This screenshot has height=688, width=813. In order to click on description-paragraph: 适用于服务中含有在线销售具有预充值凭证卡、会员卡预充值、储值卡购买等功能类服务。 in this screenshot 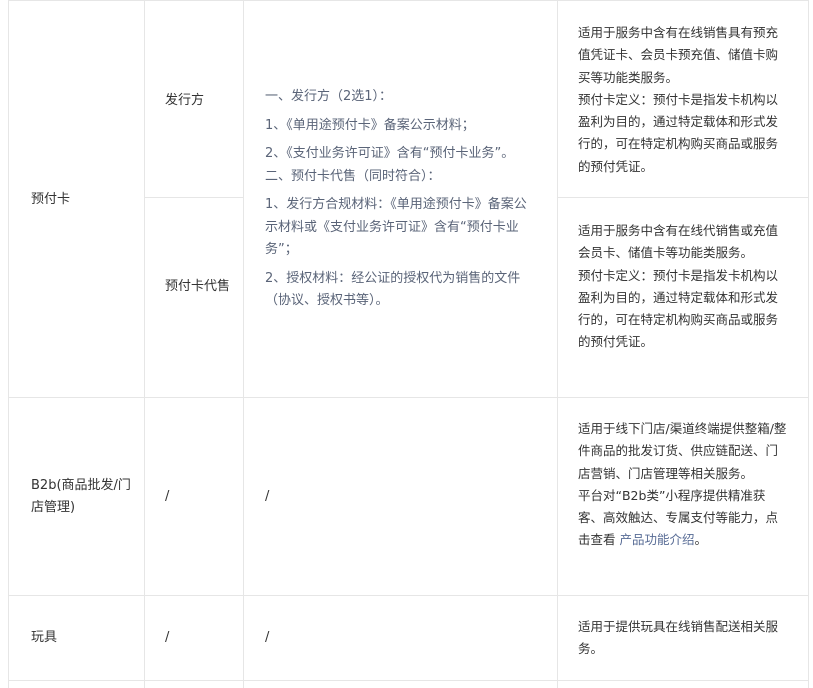, I will do `click(678, 55)`.